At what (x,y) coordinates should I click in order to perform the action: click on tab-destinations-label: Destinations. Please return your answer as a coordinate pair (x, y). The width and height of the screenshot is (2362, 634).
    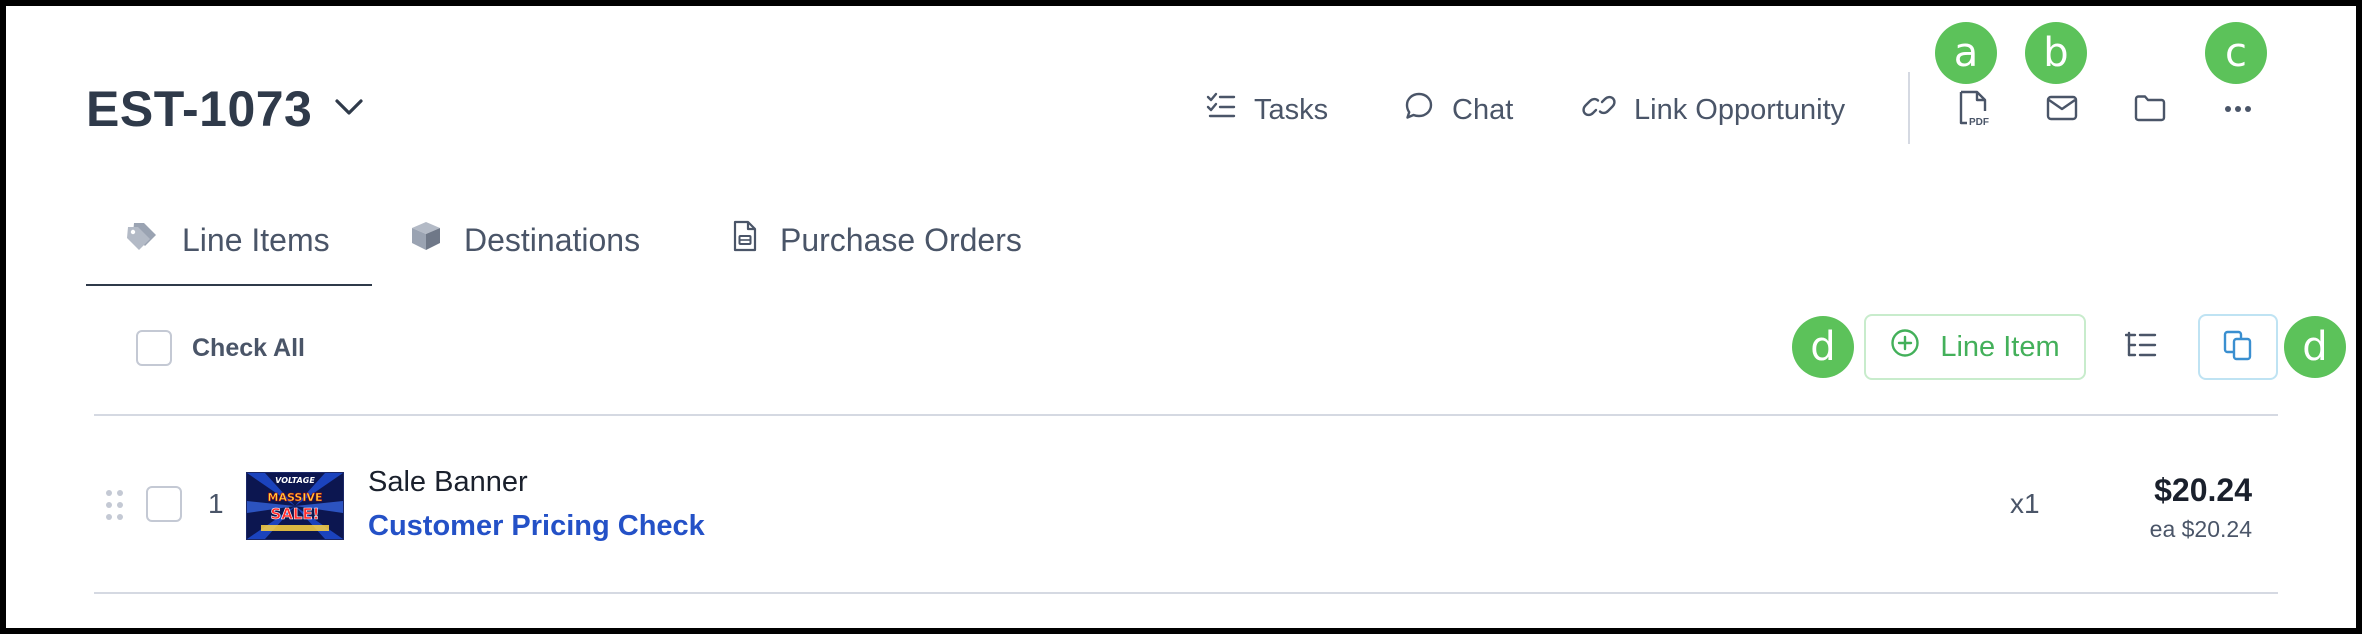
    Looking at the image, I should click on (552, 239).